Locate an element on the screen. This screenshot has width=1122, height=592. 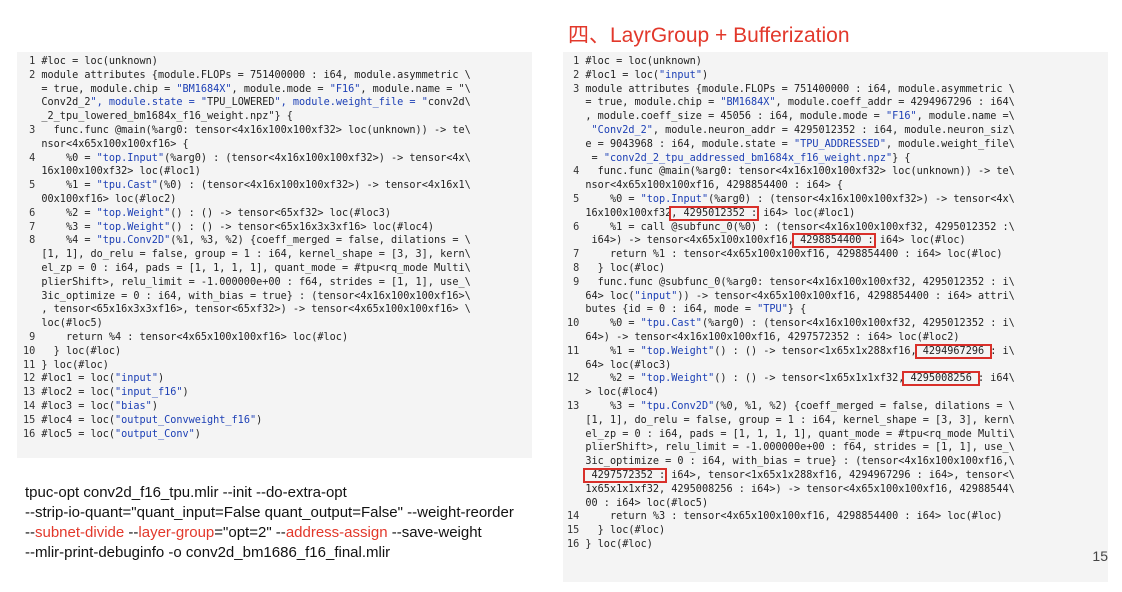
code-line: 14 #loc3 = loc("bias") is located at coordinates (247, 407).